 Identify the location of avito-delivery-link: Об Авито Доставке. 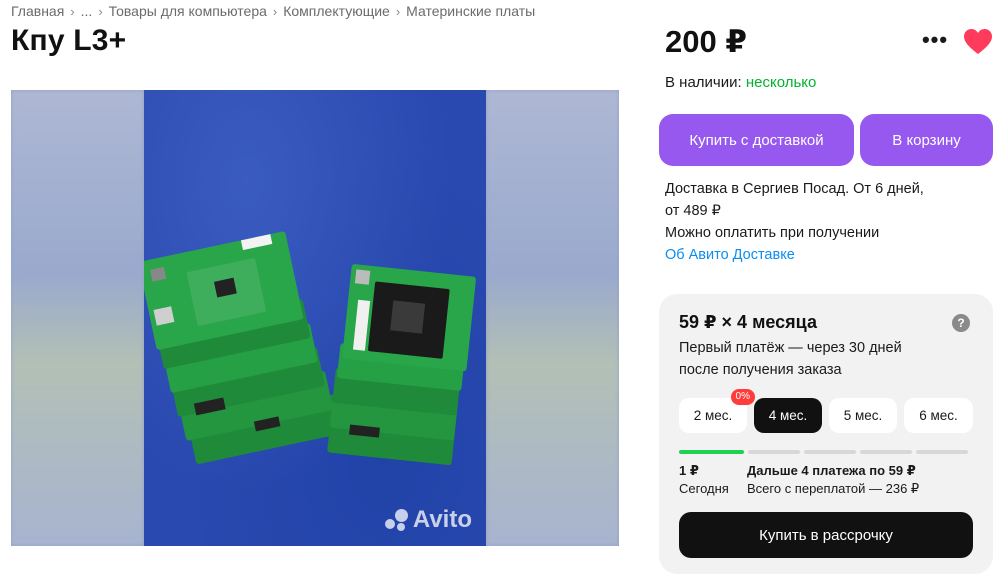
(815, 255).